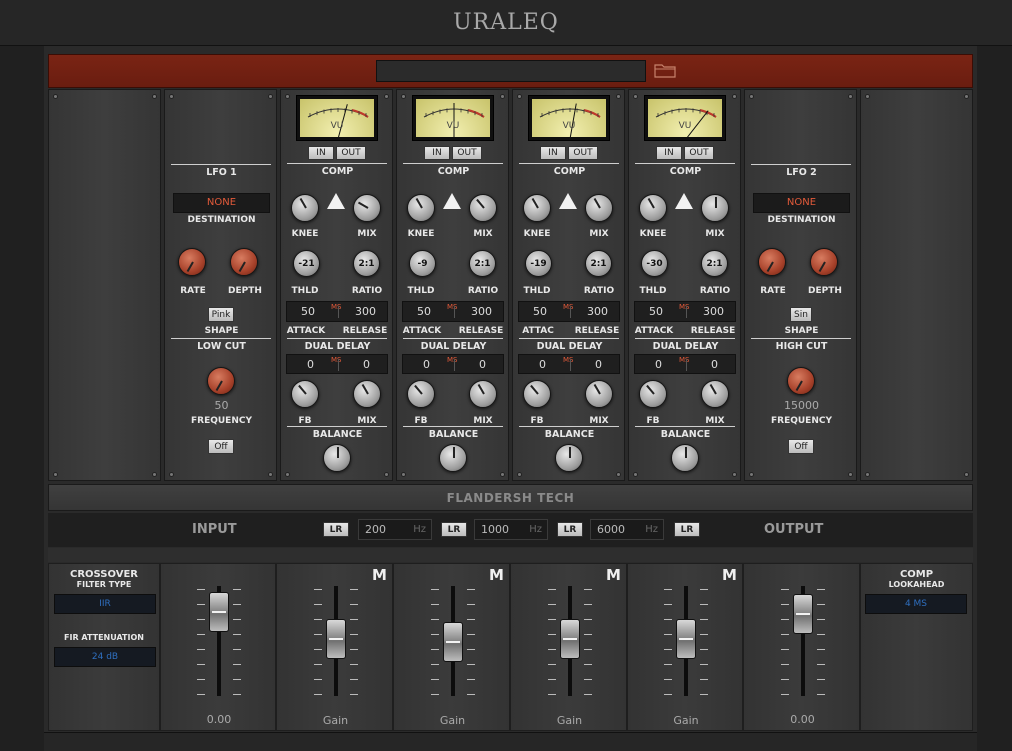 This screenshot has width=1012, height=751. What do you see at coordinates (105, 604) in the screenshot?
I see `filter-type-display: IIR` at bounding box center [105, 604].